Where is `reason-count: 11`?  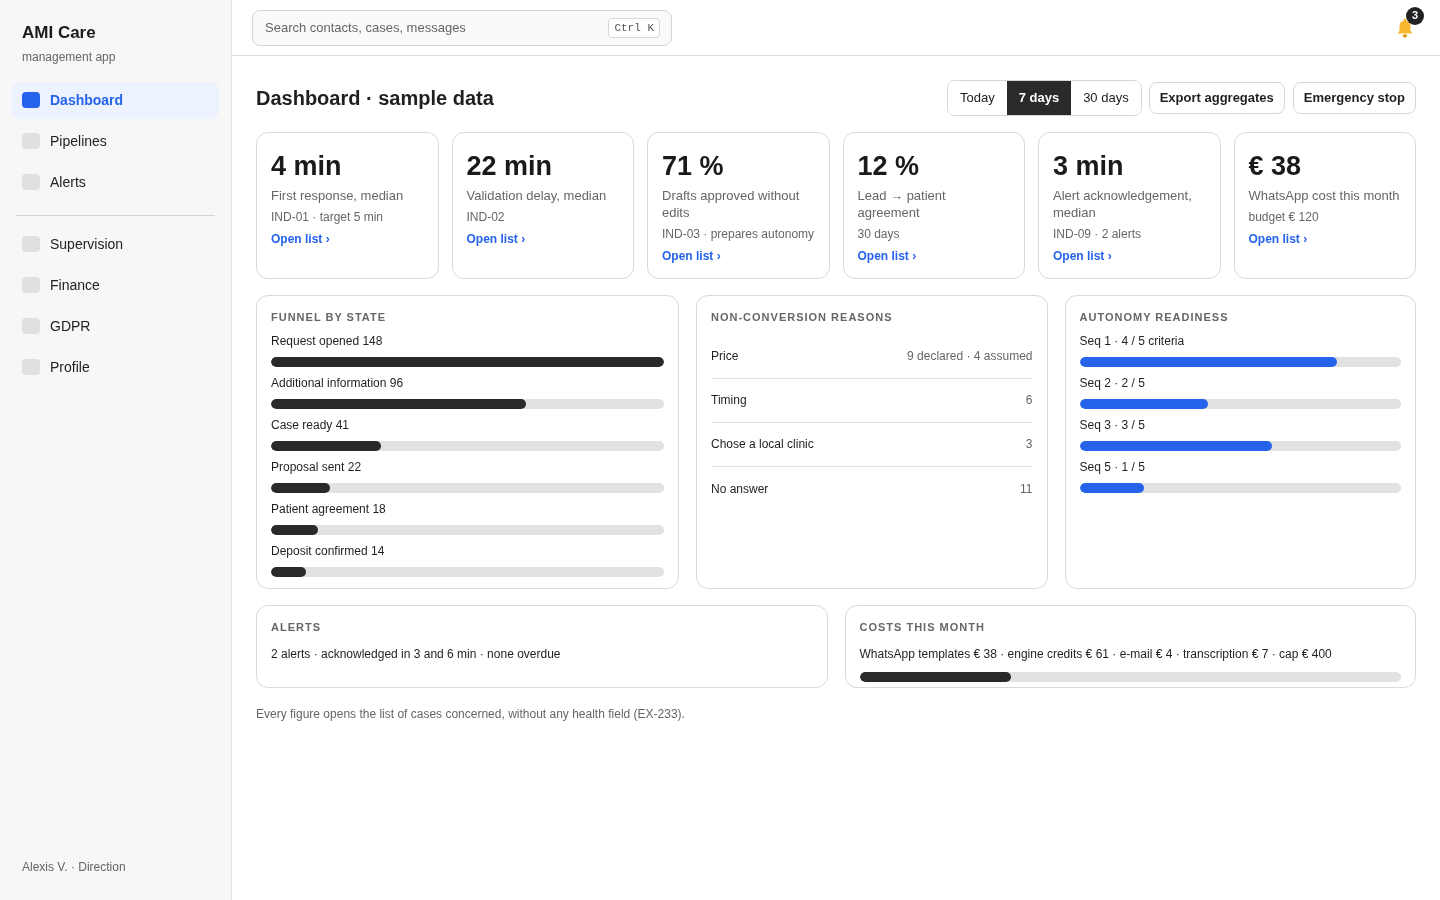 reason-count: 11 is located at coordinates (1026, 489).